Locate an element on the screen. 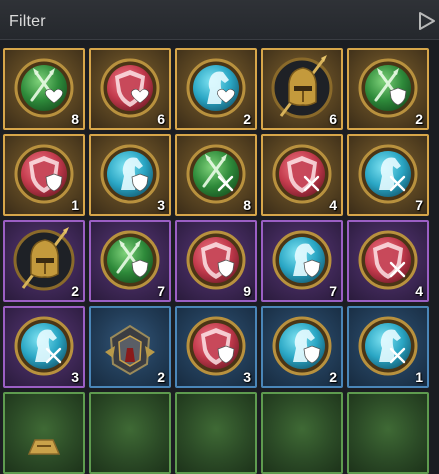  armor-gold-partial-icon is located at coordinates (44, 447).